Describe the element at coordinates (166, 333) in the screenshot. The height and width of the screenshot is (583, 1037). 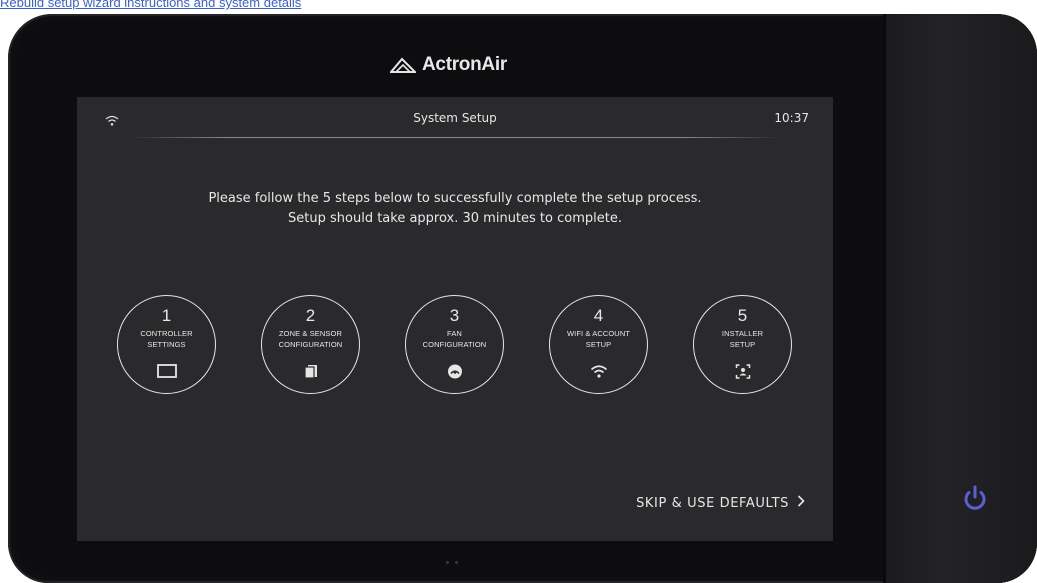
I see `step-label-line-1: CONTROLLER` at that location.